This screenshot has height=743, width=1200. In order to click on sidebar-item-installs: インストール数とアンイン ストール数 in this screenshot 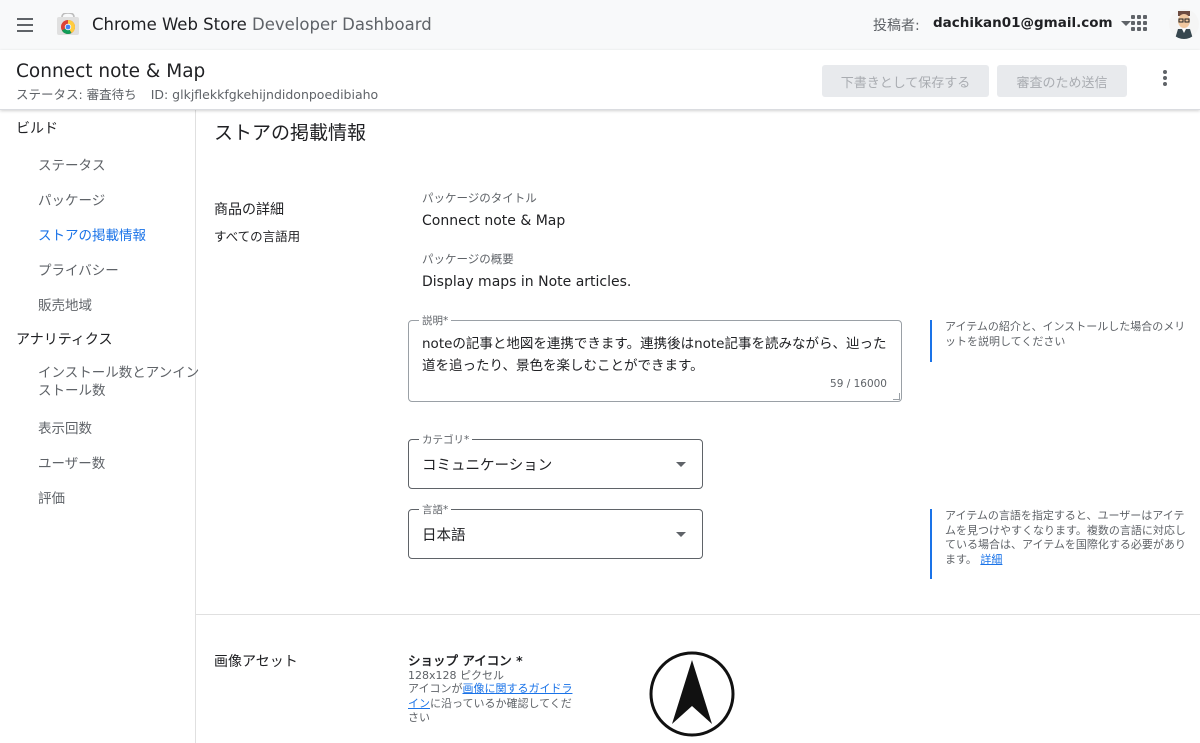, I will do `click(118, 382)`.